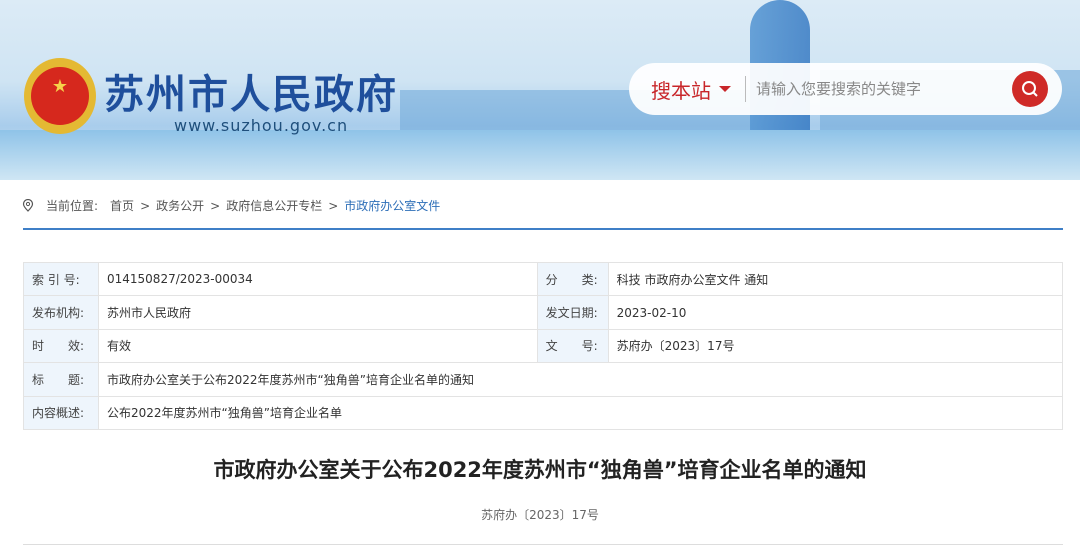  What do you see at coordinates (681, 90) in the screenshot?
I see `search-scope-label: 搜本站` at bounding box center [681, 90].